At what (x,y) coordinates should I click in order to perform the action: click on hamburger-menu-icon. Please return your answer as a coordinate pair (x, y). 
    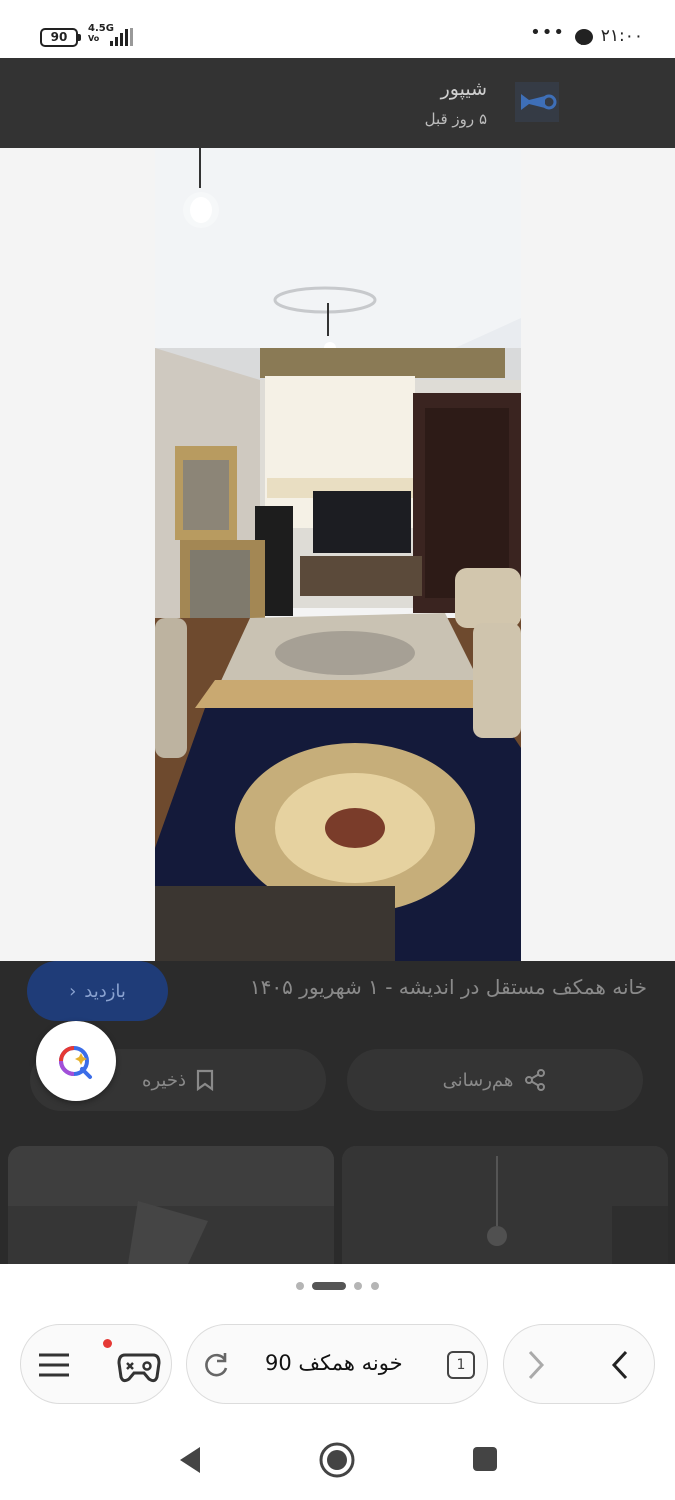
    Looking at the image, I should click on (54, 1365).